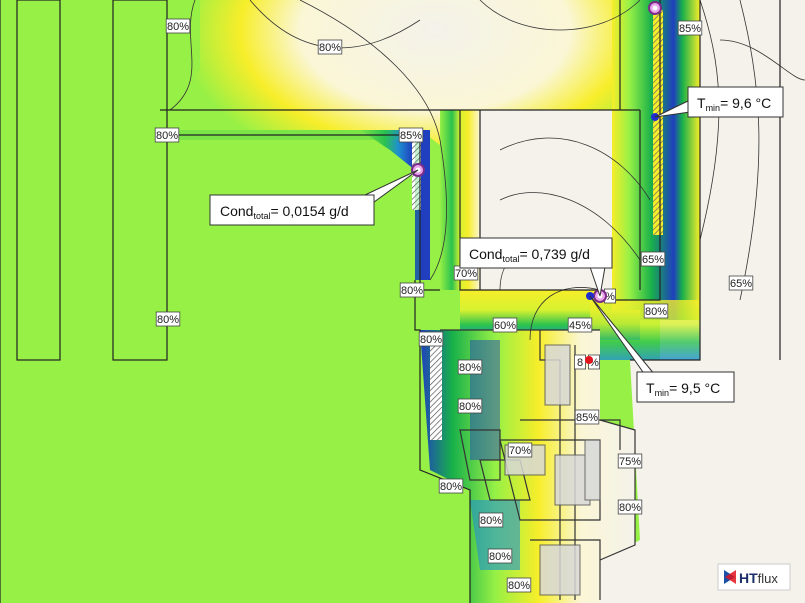 The height and width of the screenshot is (603, 805). Describe the element at coordinates (284, 212) in the screenshot. I see `cond-left-text: Condtotal= 0,0154 g/d` at that location.